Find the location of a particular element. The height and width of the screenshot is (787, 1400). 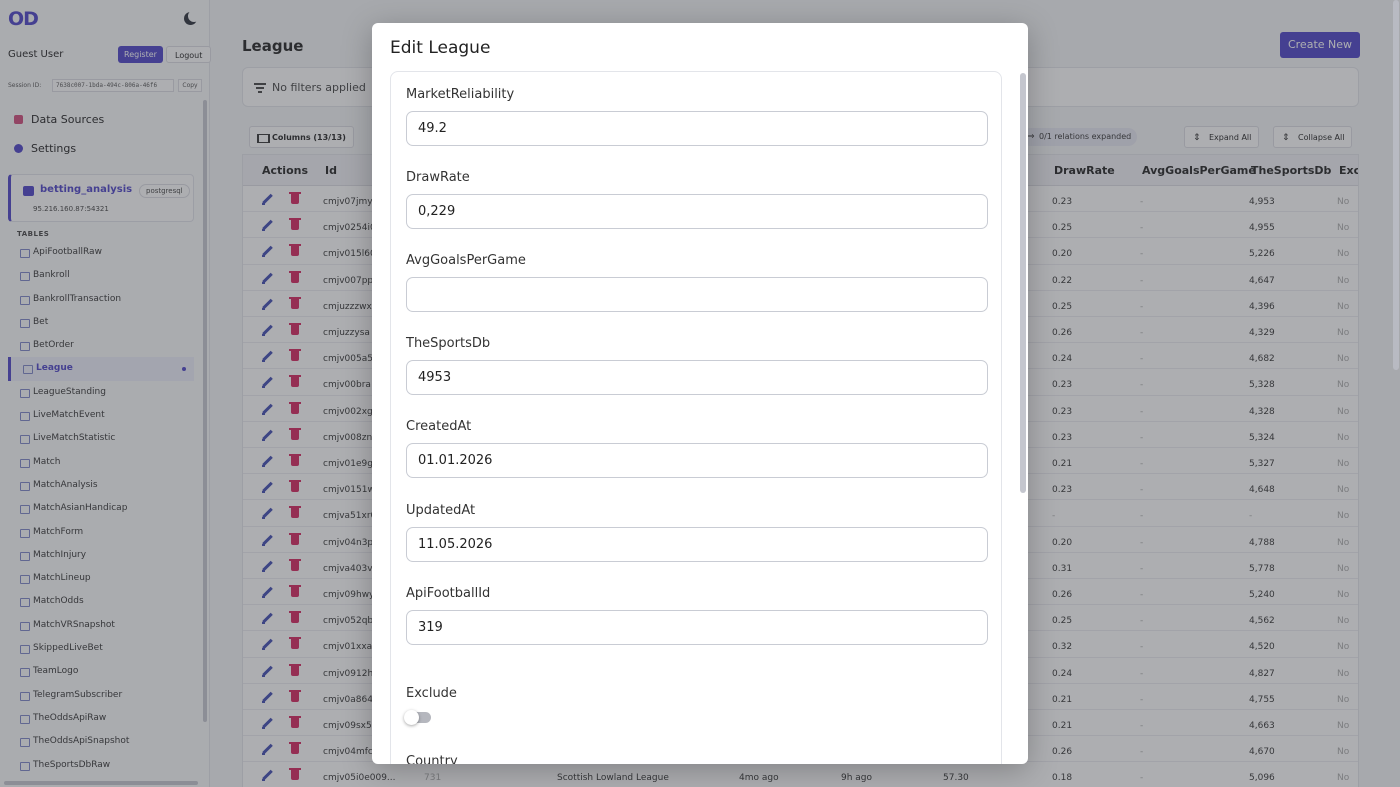

field-input-updatedat is located at coordinates (697, 544).